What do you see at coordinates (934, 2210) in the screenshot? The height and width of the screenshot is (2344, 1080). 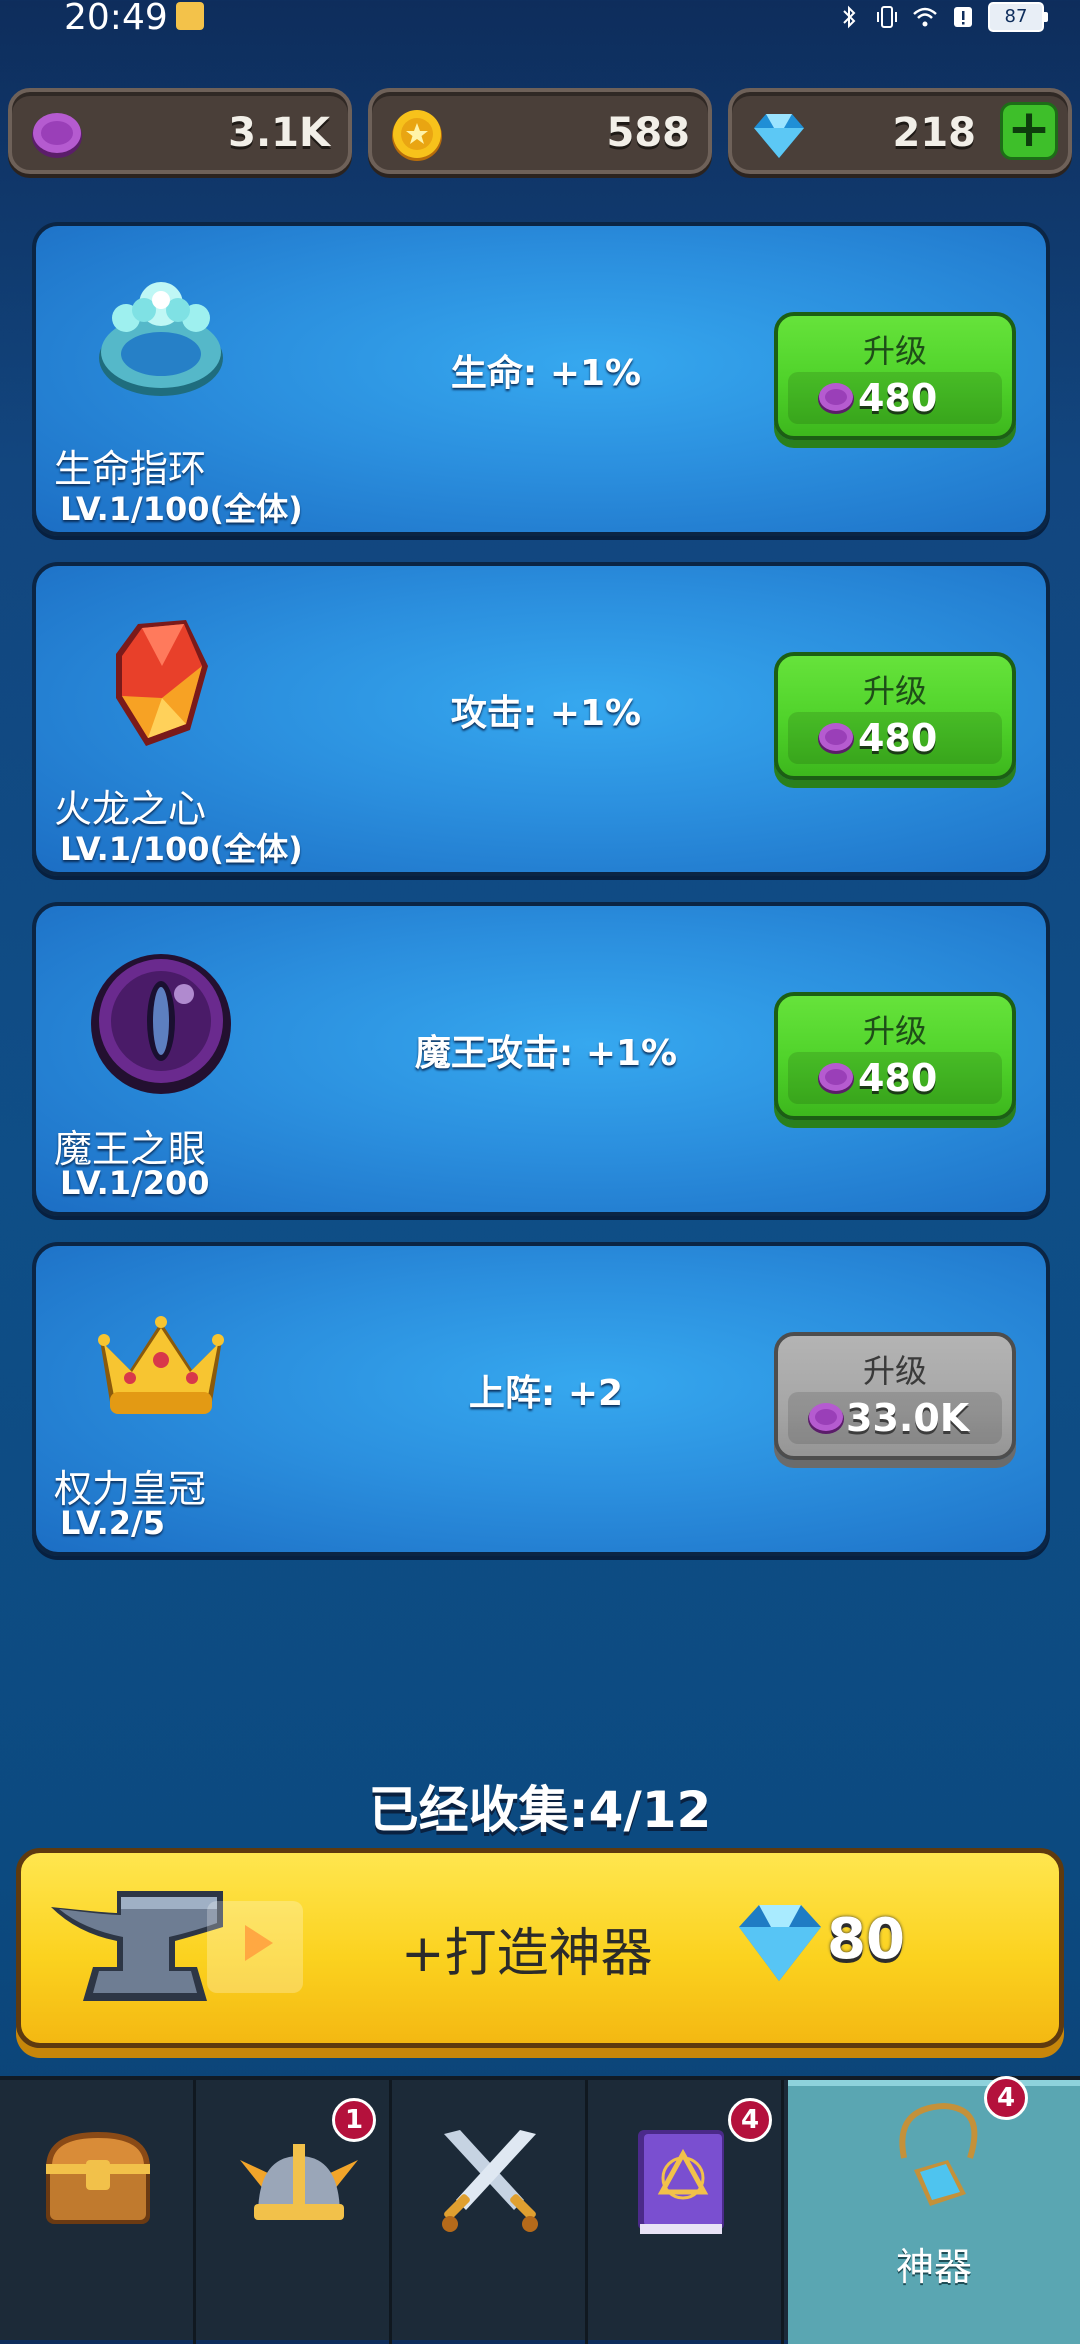 I see `tab-artifacts: 神器 4` at bounding box center [934, 2210].